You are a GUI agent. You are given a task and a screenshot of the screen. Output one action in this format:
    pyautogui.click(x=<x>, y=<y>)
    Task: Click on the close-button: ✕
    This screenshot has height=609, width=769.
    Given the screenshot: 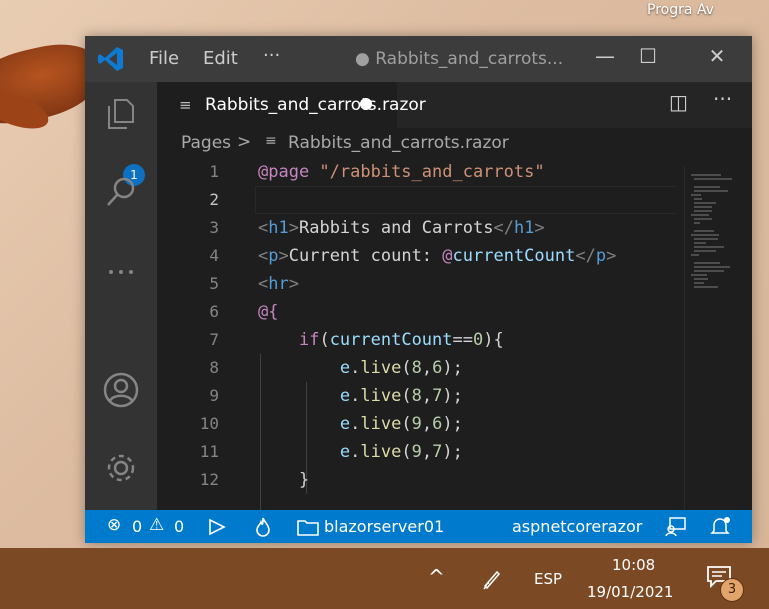 What is the action you would take?
    pyautogui.click(x=717, y=59)
    